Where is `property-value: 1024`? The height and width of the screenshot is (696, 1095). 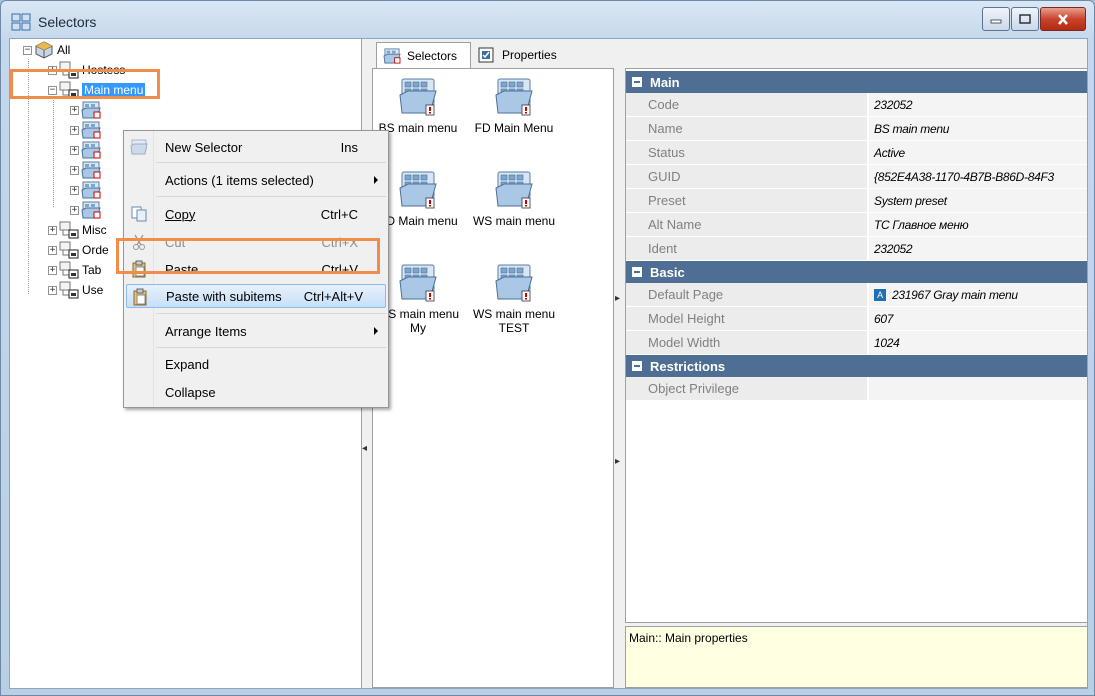 property-value: 1024 is located at coordinates (978, 342).